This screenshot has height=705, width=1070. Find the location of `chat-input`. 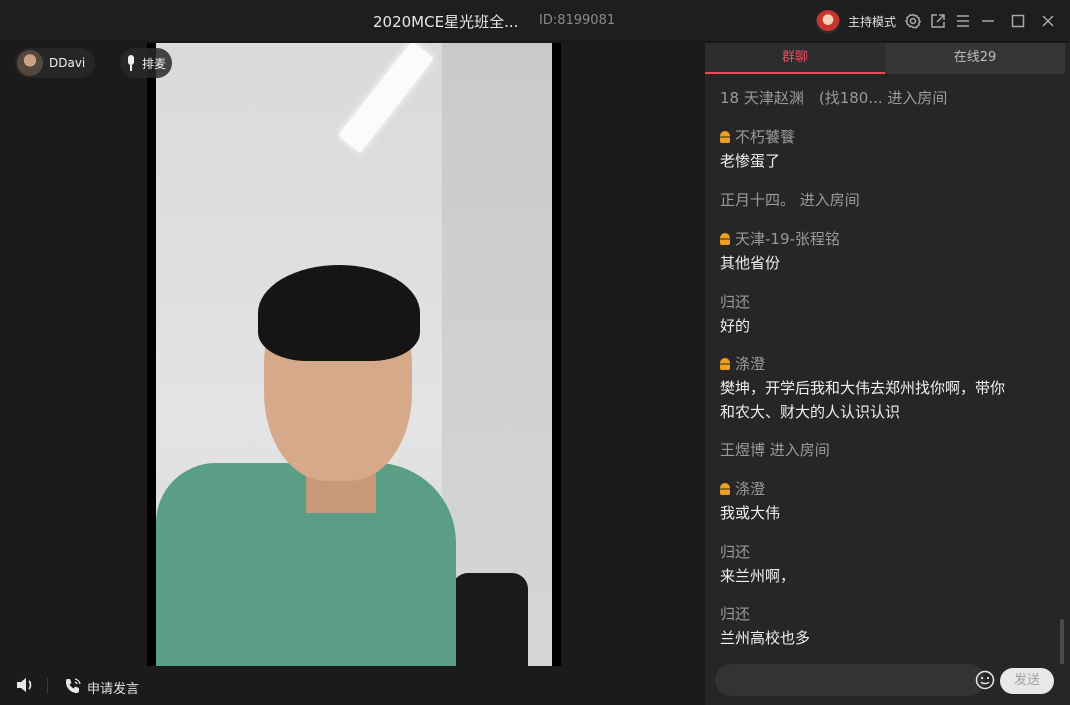

chat-input is located at coordinates (850, 680).